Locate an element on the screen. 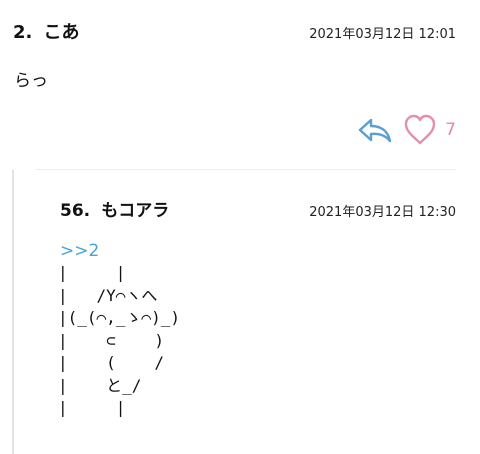 This screenshot has height=454, width=480. reply-anchor-link: >>2 is located at coordinates (79, 251).